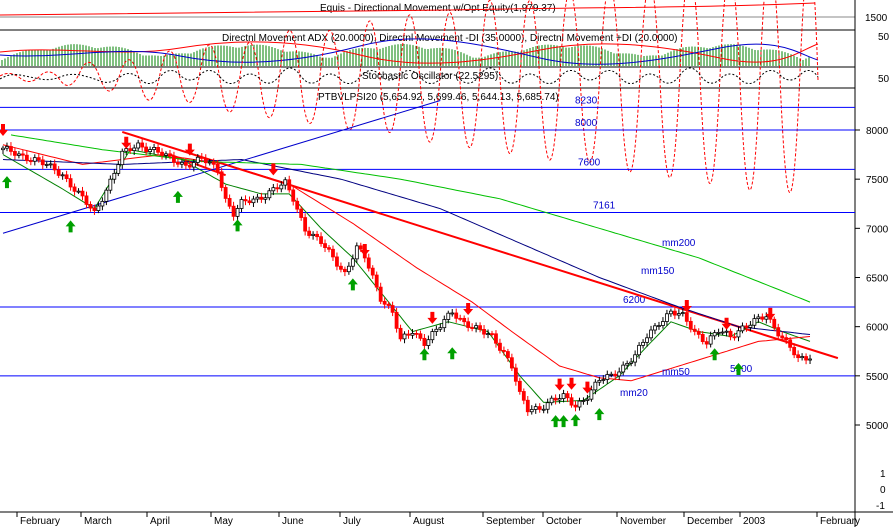 Image resolution: width=893 pixels, height=527 pixels. Describe the element at coordinates (430, 76) in the screenshot. I see `stoch-panel-title: Stochastic Oscillator (22.5295)` at that location.